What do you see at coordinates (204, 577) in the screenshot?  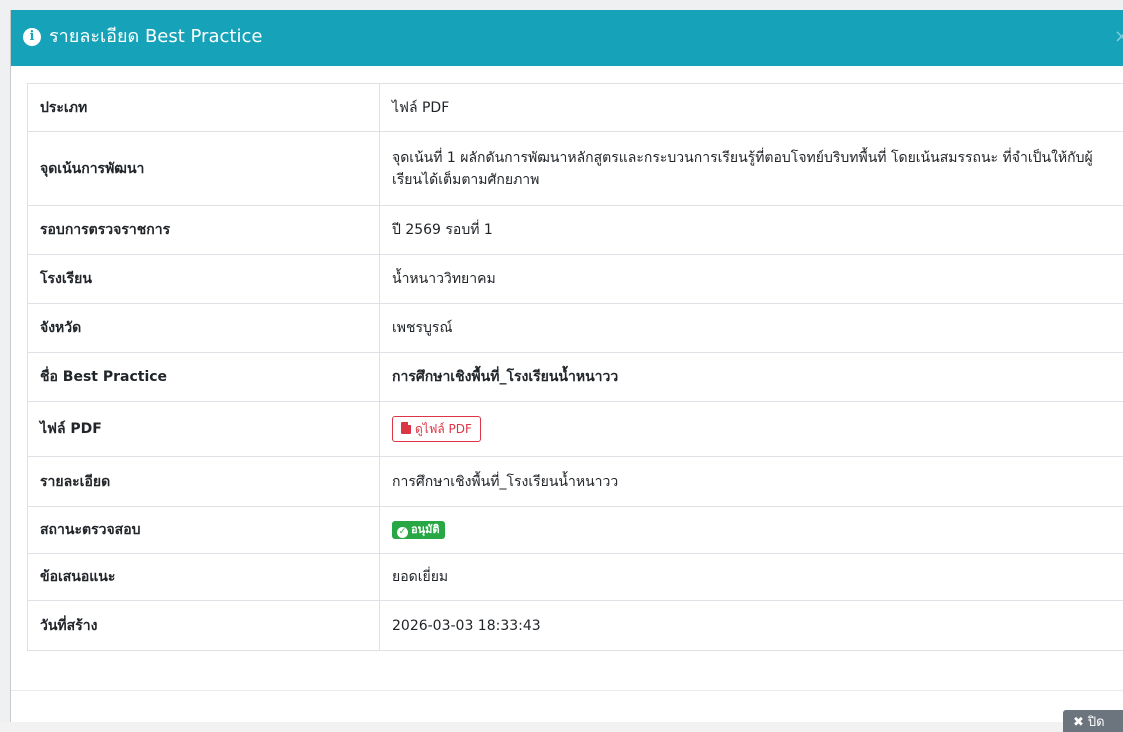 I see `row-label-suggestion: ข้อเสนอแนะ` at bounding box center [204, 577].